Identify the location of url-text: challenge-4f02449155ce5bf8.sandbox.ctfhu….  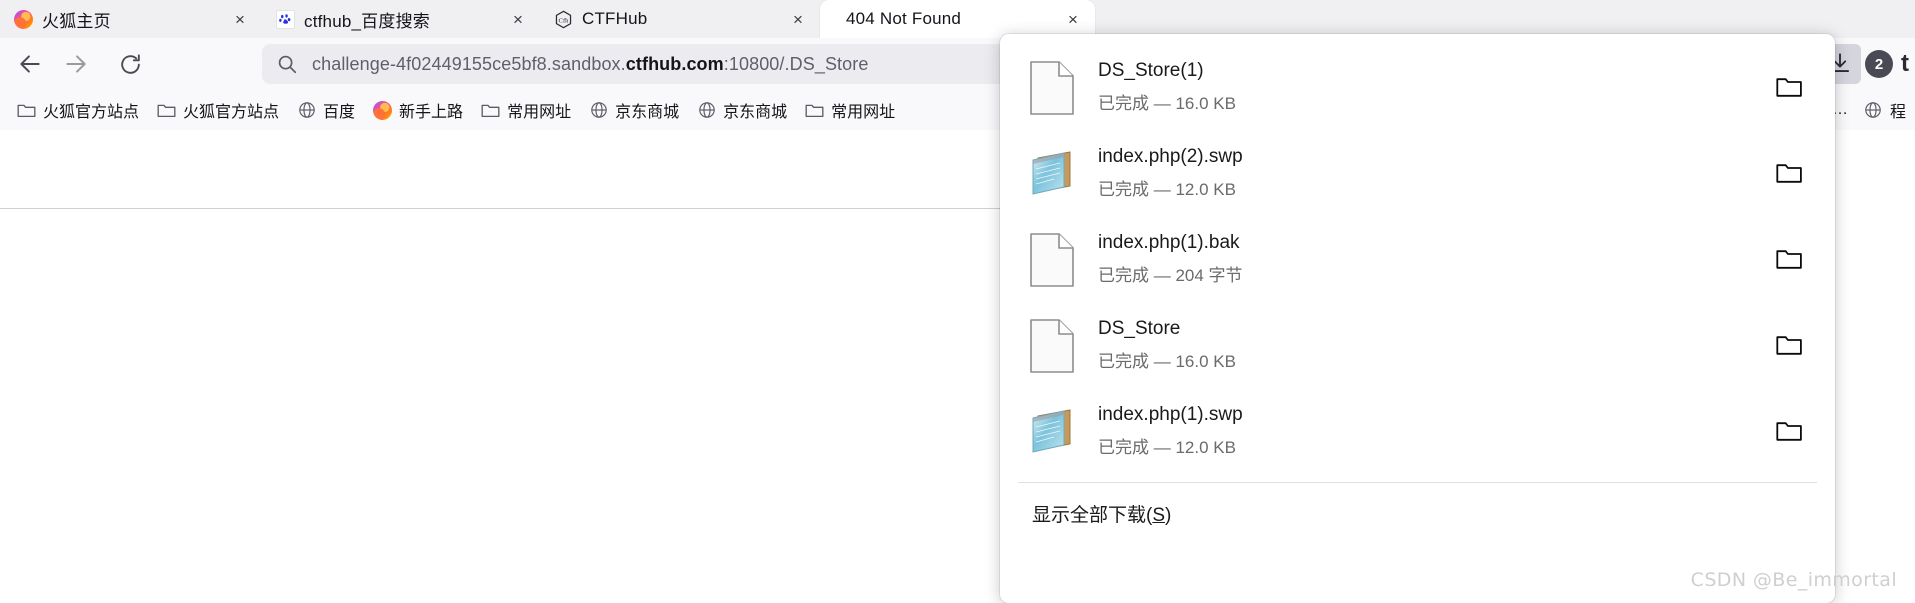
(590, 64).